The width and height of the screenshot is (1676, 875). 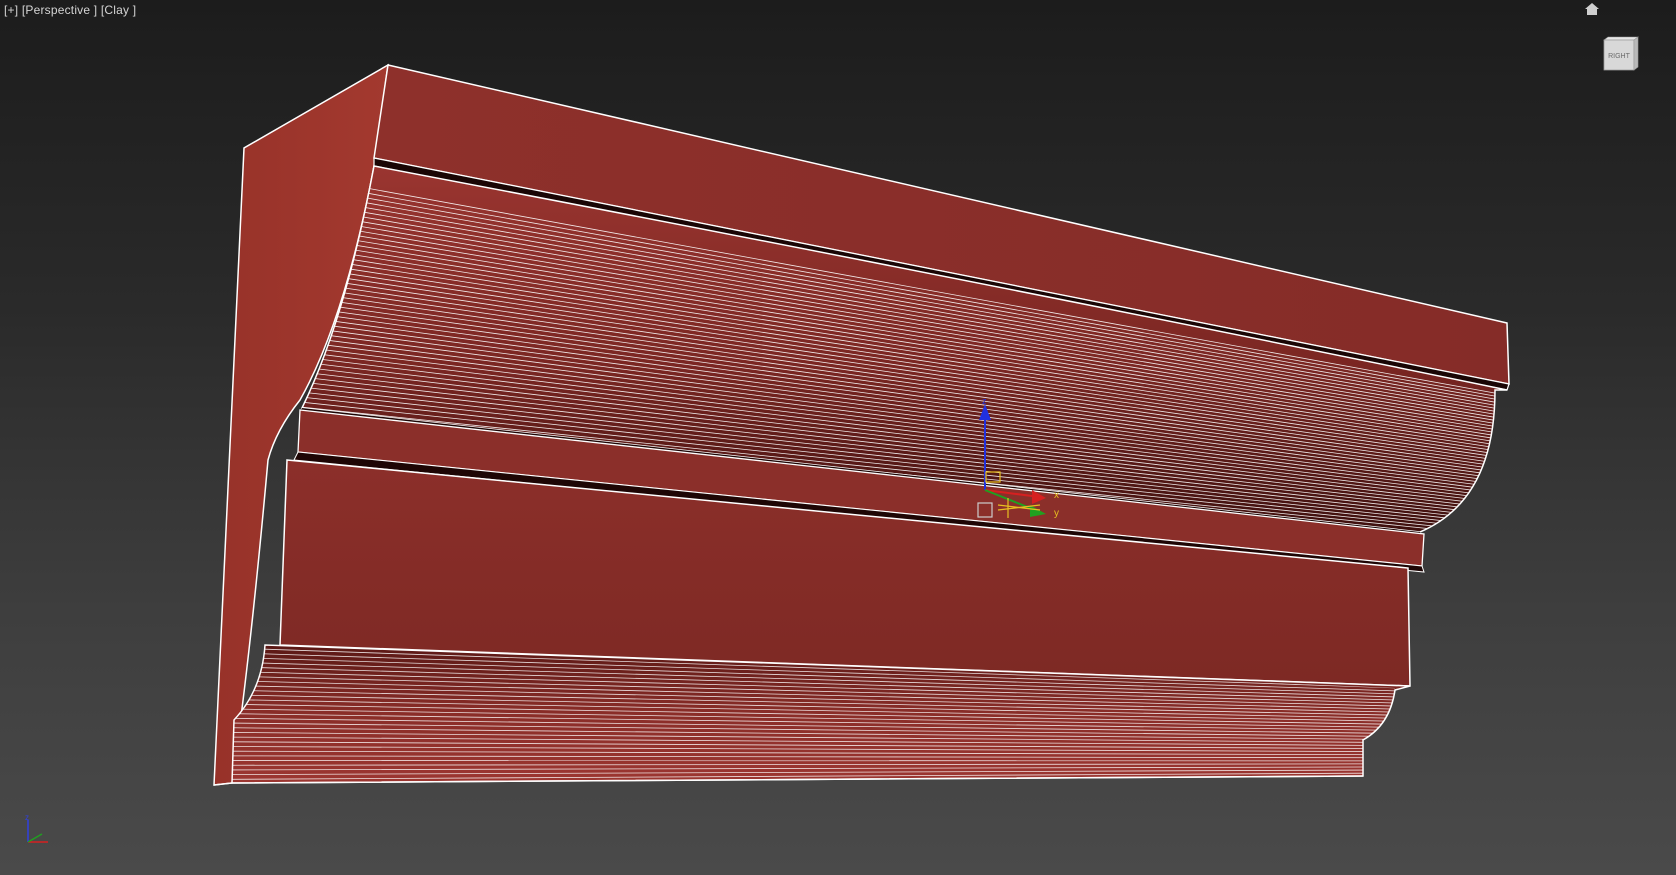 What do you see at coordinates (1619, 56) in the screenshot?
I see `viewcube-face-label: RIGHT` at bounding box center [1619, 56].